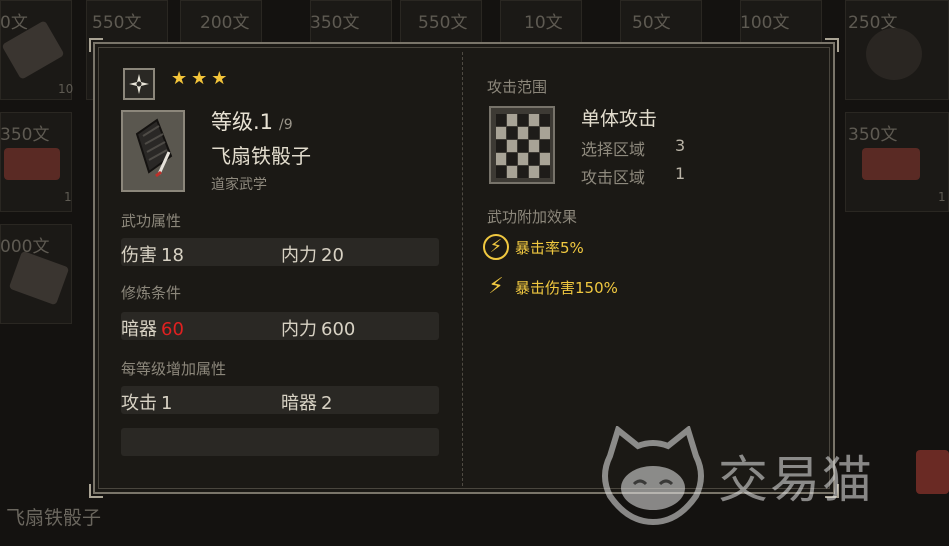  I want to click on slot-price: 200文, so click(225, 23).